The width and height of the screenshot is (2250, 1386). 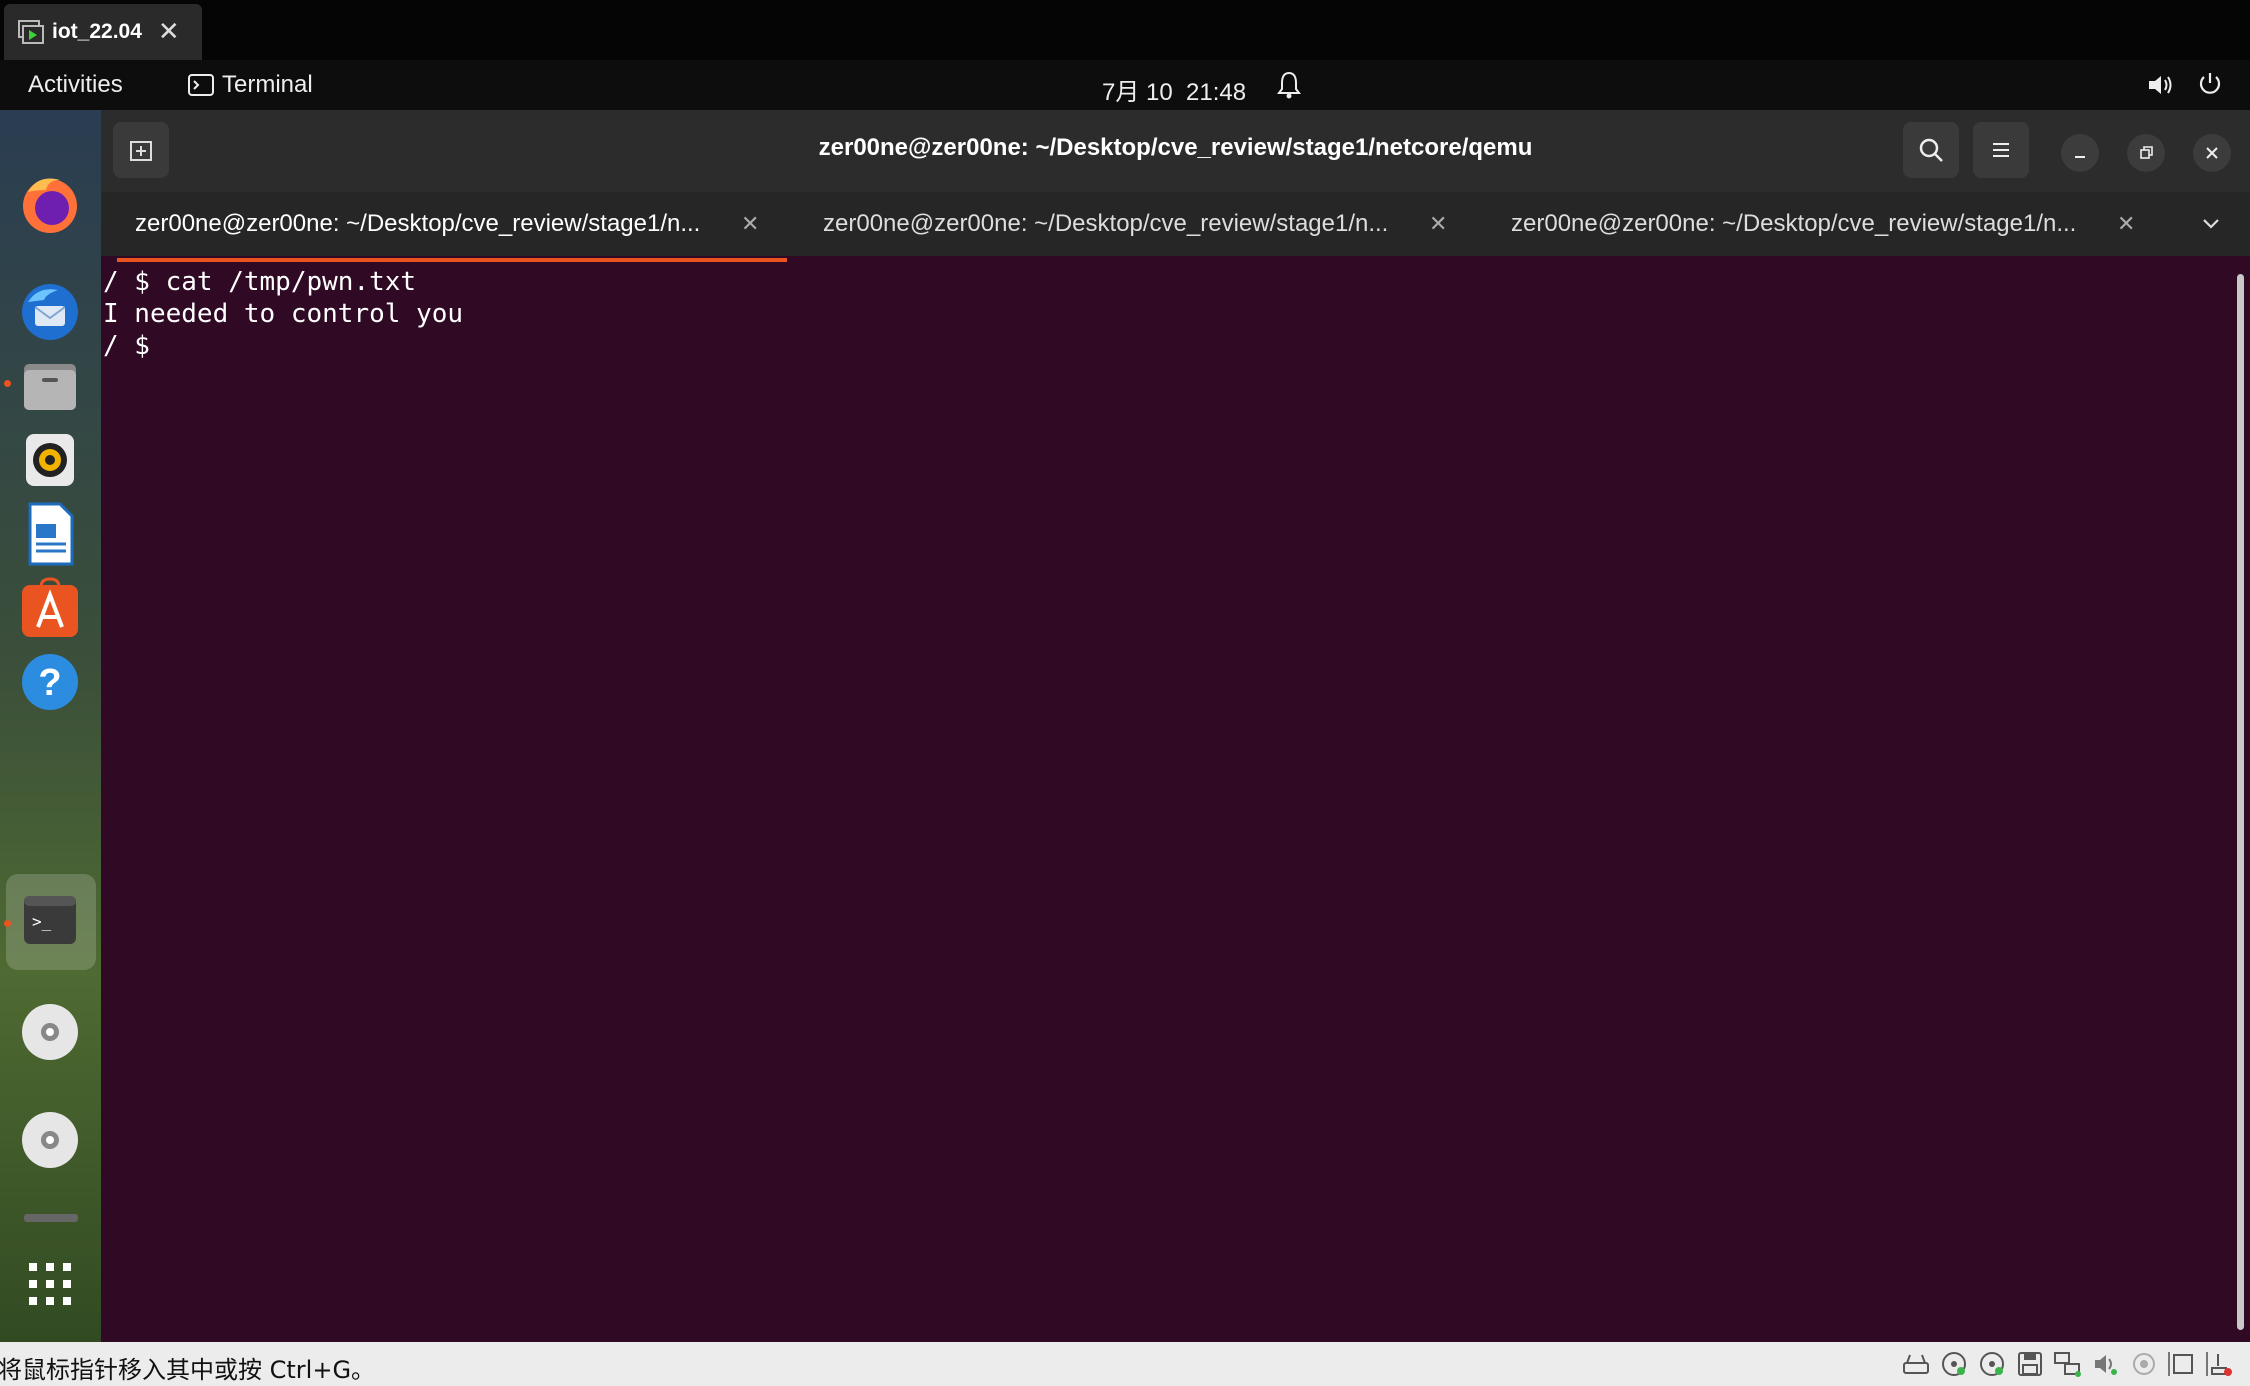 I want to click on volume-icon, so click(x=2161, y=85).